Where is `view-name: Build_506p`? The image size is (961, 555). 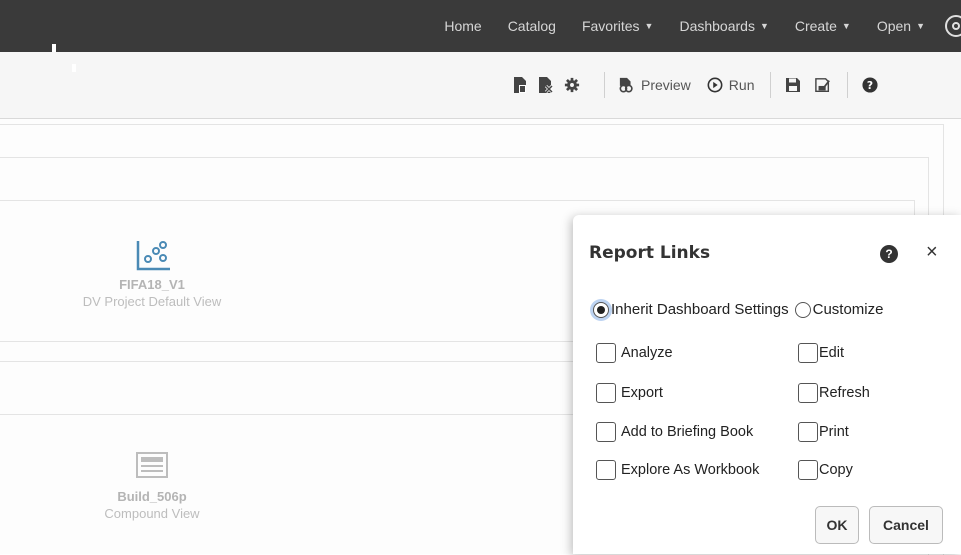
view-name: Build_506p is located at coordinates (152, 496).